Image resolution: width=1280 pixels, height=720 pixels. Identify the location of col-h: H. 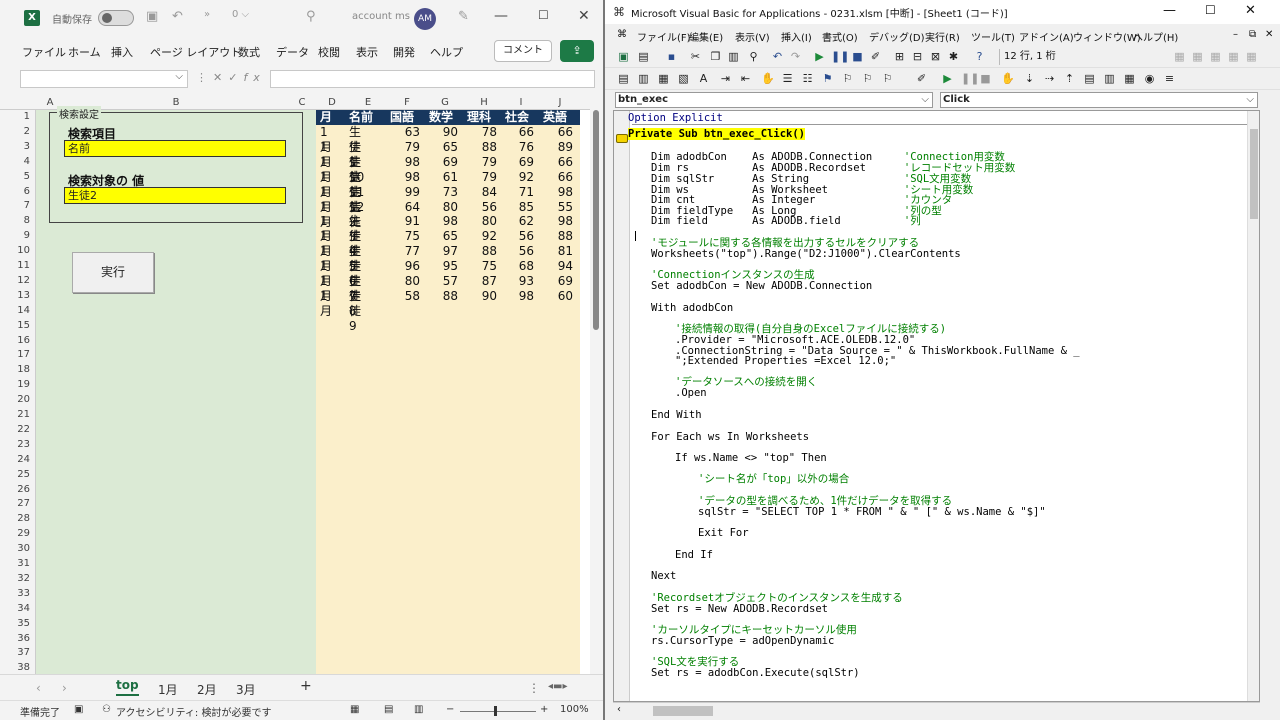
(484, 102).